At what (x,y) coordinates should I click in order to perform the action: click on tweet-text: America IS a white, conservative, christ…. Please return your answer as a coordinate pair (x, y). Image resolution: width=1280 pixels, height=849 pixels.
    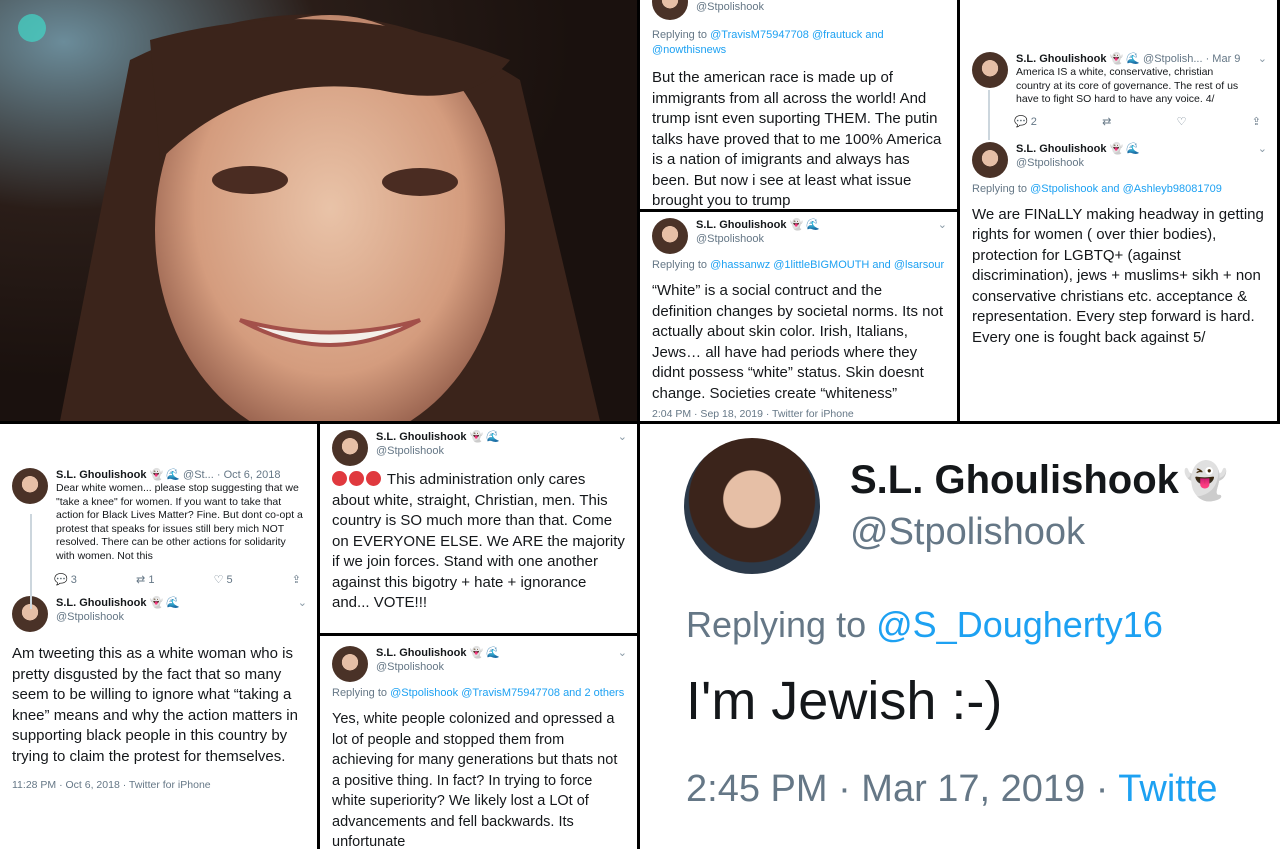
    Looking at the image, I should click on (1127, 85).